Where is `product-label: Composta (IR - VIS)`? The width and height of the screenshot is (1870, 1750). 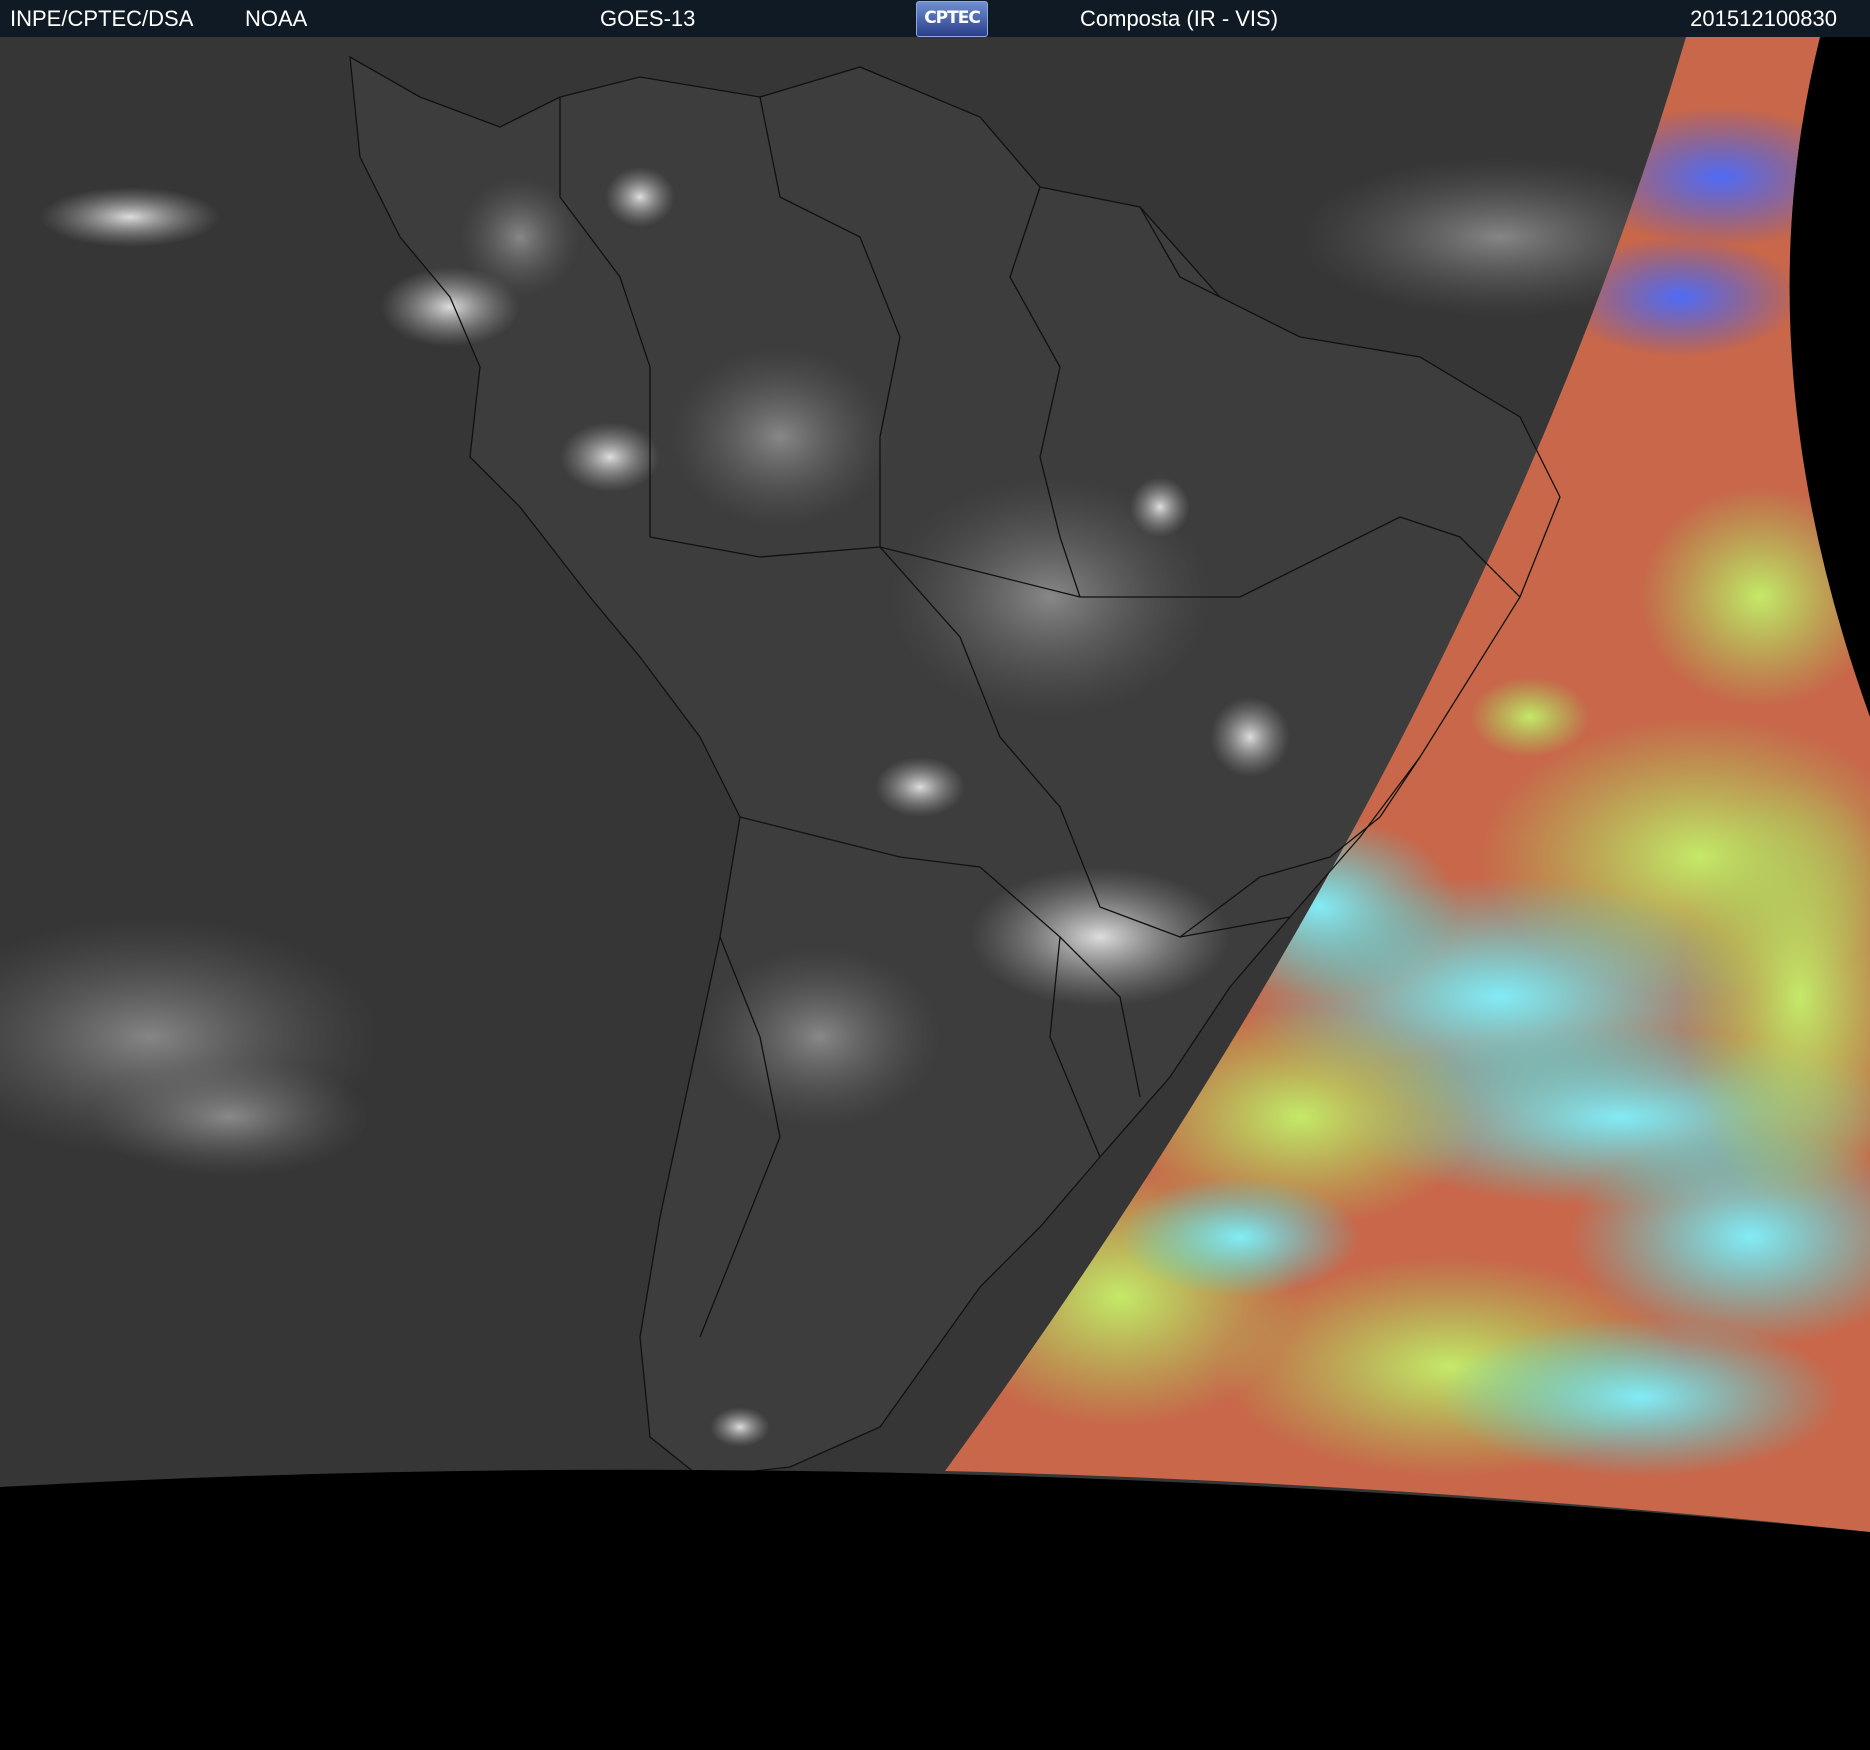 product-label: Composta (IR - VIS) is located at coordinates (1179, 18).